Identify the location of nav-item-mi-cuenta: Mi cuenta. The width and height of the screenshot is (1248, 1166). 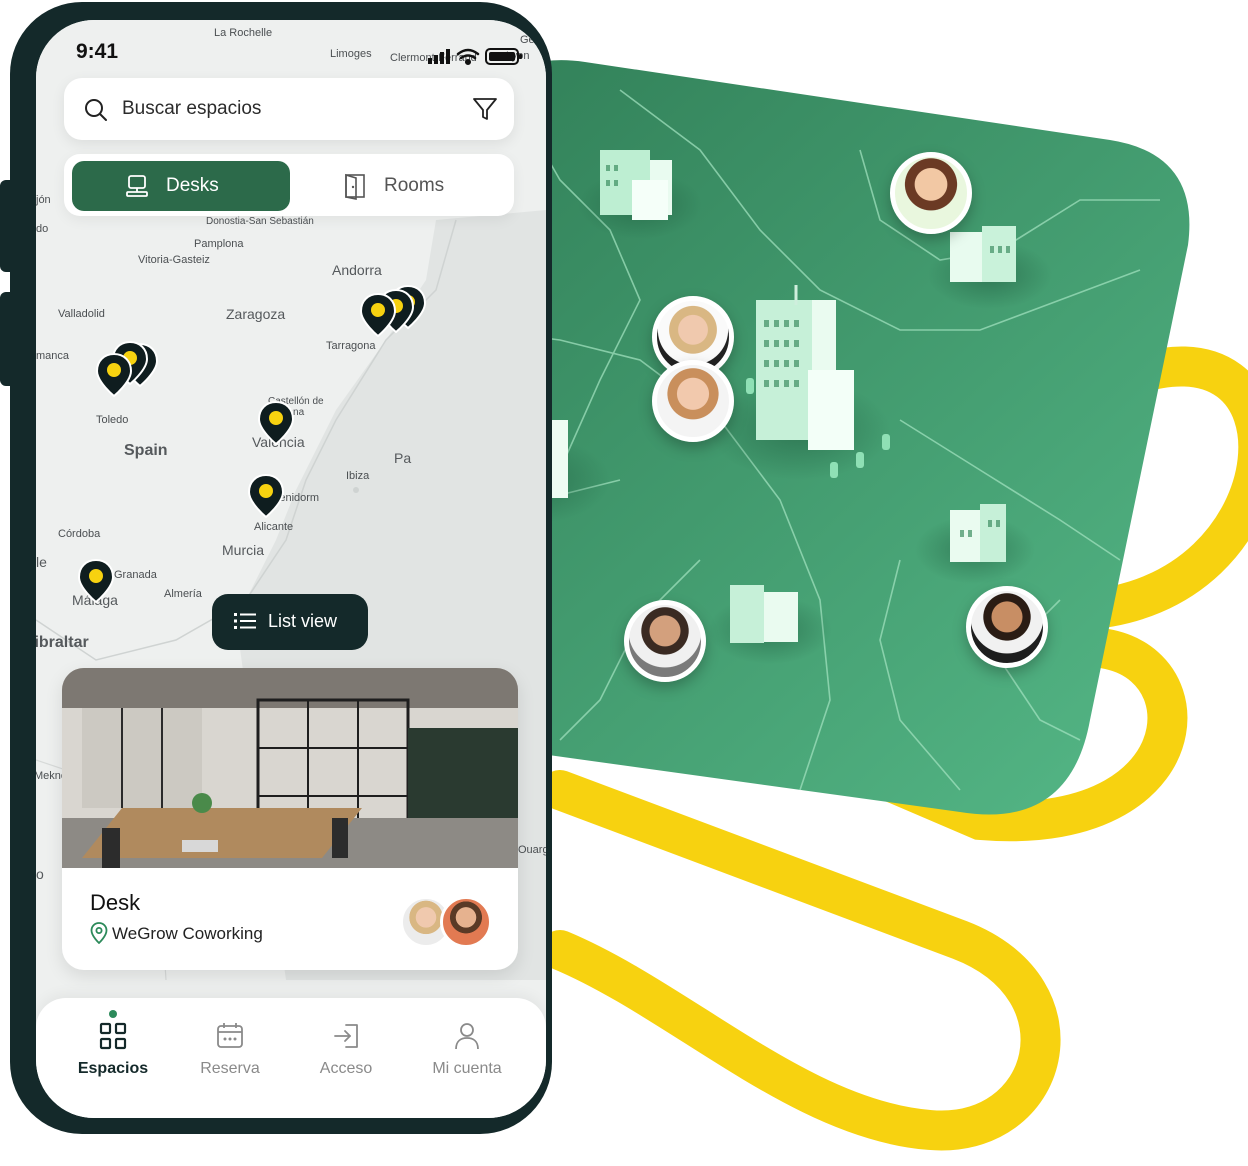
(467, 1058).